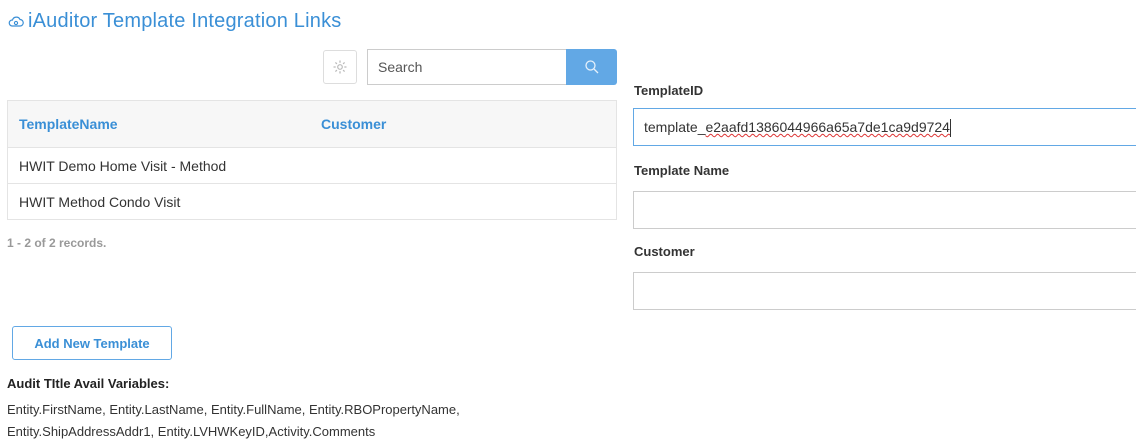 The height and width of the screenshot is (446, 1136). Describe the element at coordinates (669, 90) in the screenshot. I see `template-id-label: TemplateID` at that location.